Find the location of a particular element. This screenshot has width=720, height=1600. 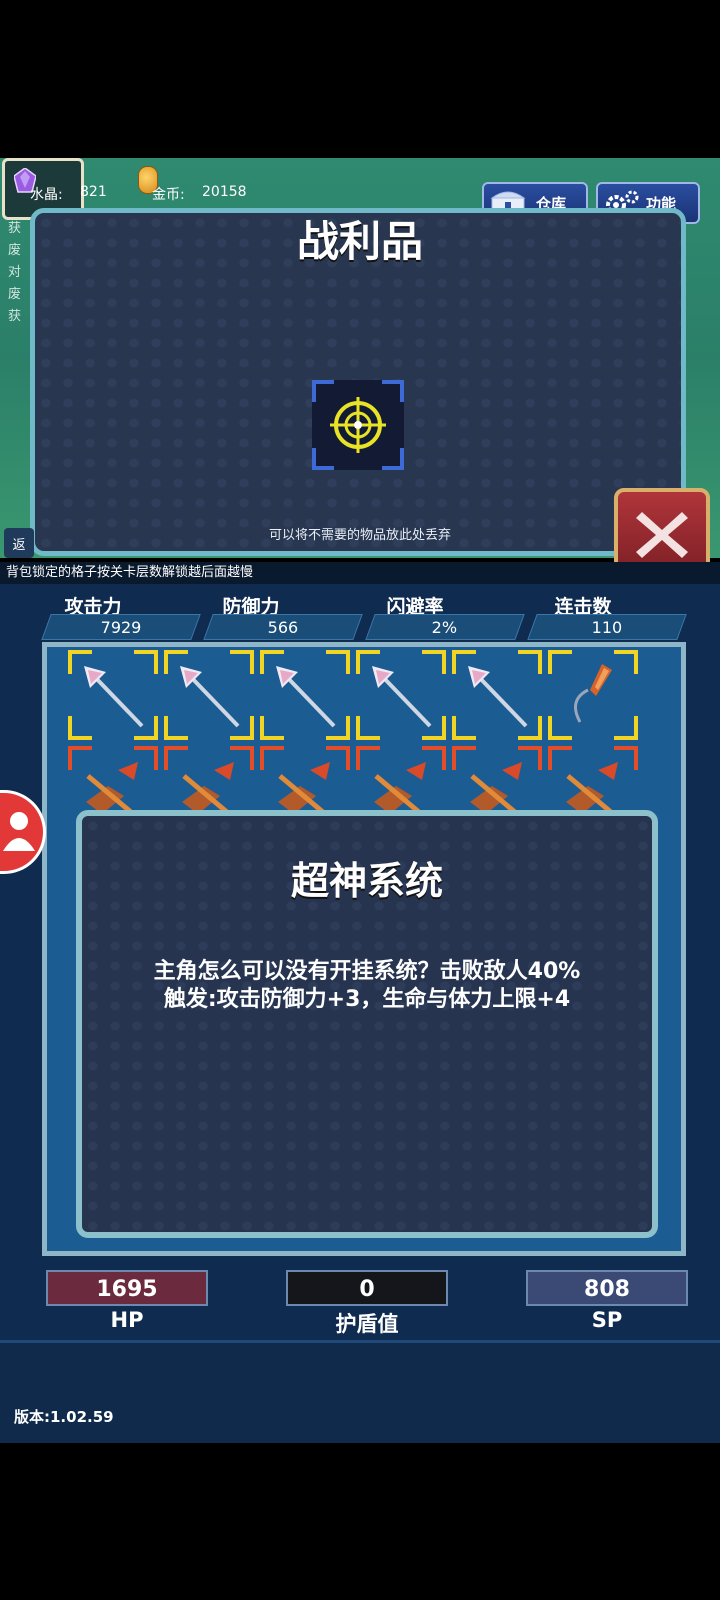

loot-panel-title: 战利品 is located at coordinates (359, 241).